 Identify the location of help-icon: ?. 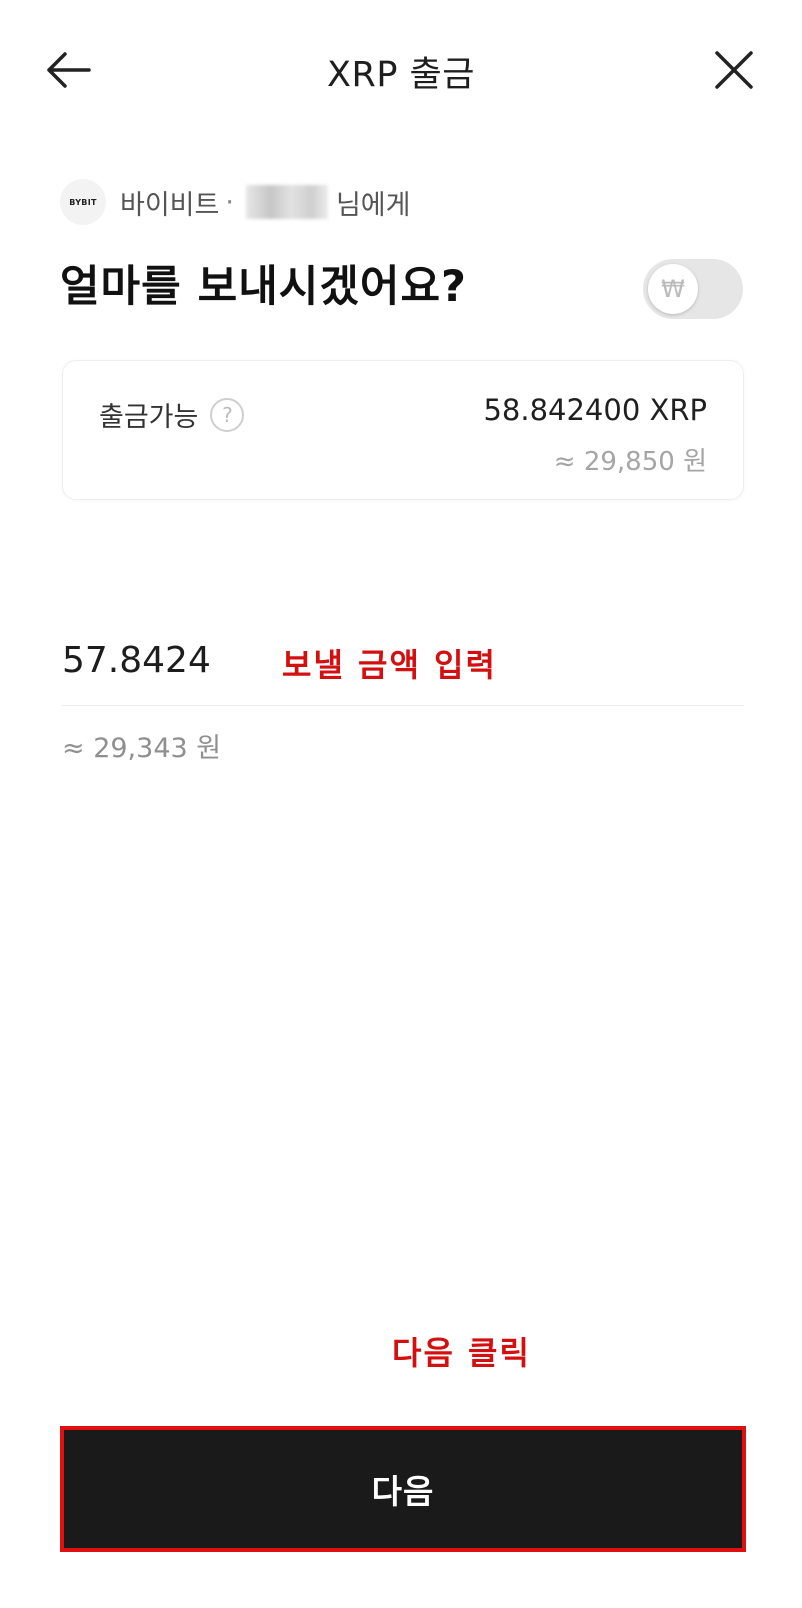
(227, 414).